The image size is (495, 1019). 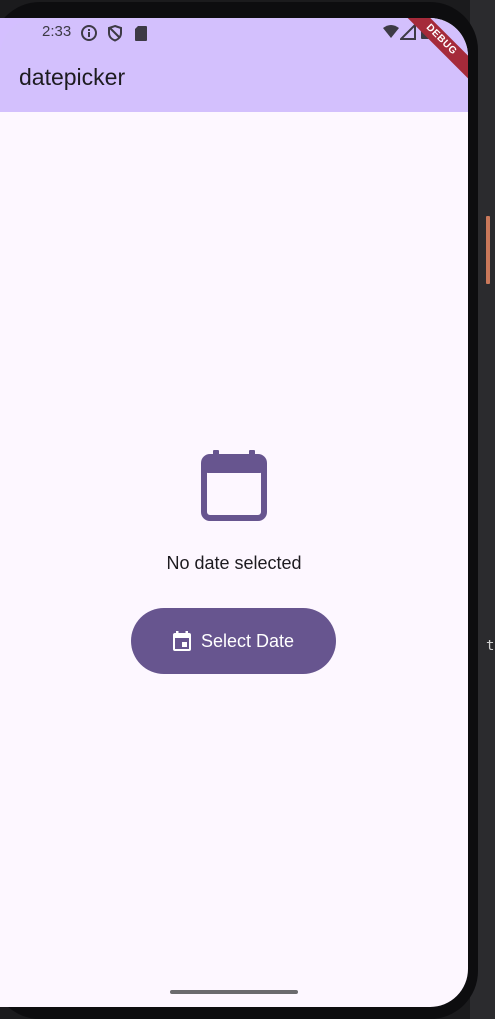 I want to click on event-icon, so click(x=181, y=641).